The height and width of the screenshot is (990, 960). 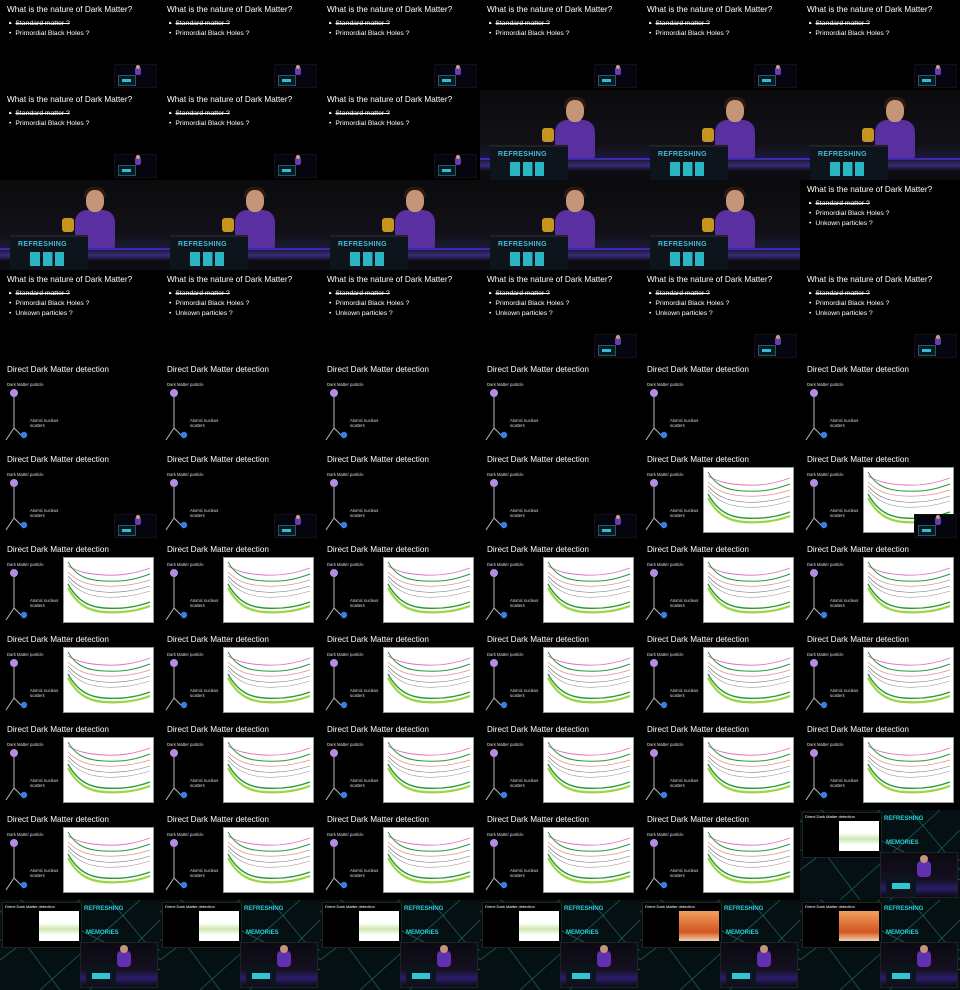 I want to click on podium-banner: REFRESHING, so click(x=842, y=154).